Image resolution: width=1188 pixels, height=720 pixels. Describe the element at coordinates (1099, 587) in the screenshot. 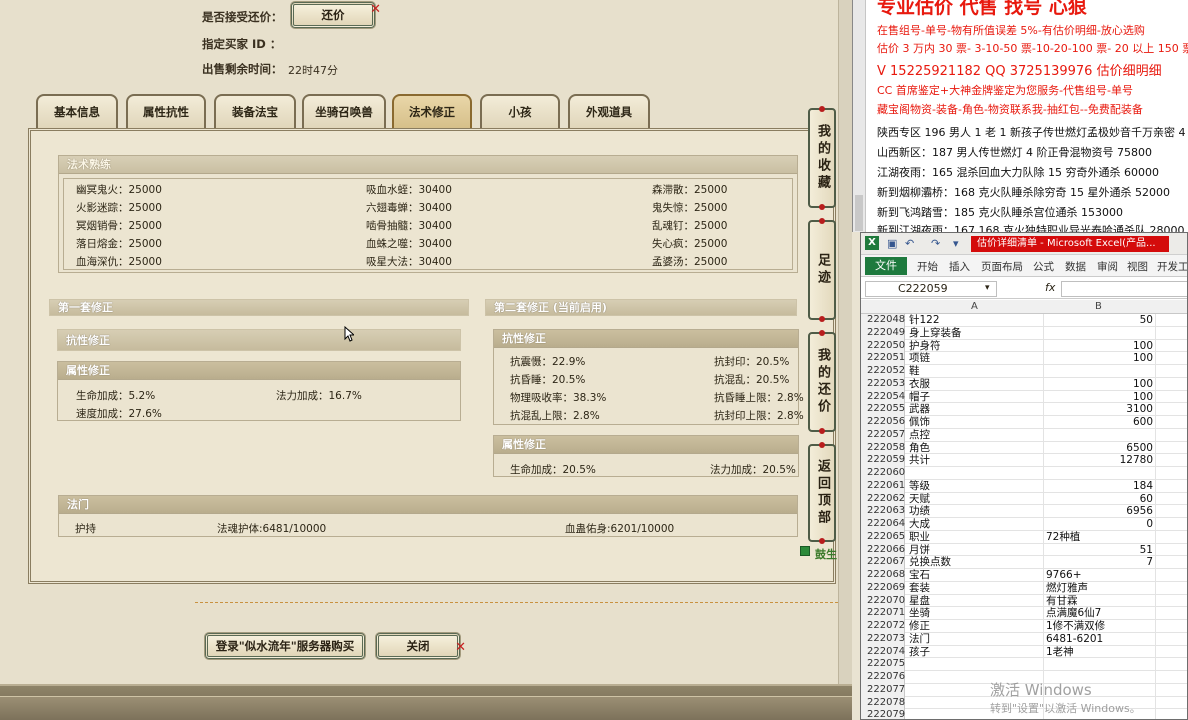

I see `cell-b: 燃灯雅声` at that location.